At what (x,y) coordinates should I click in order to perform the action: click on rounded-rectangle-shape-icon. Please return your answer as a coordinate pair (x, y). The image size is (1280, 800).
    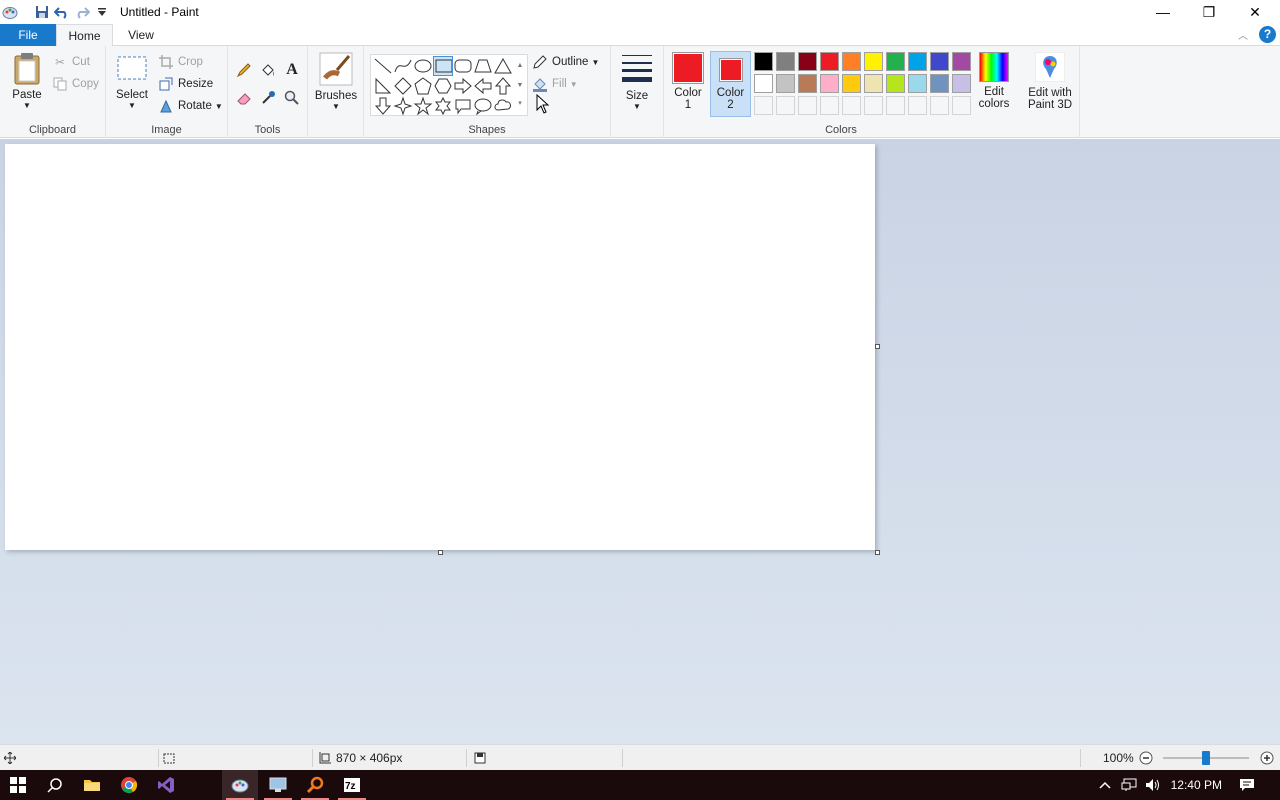
    Looking at the image, I should click on (463, 66).